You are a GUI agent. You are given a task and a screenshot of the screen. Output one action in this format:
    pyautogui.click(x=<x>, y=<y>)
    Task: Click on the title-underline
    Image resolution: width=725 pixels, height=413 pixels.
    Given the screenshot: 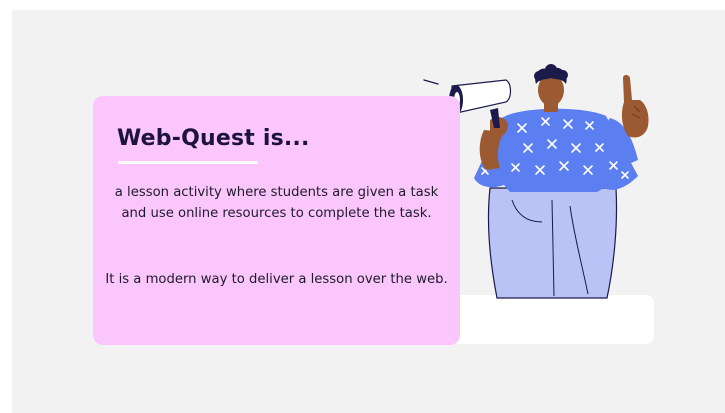 What is the action you would take?
    pyautogui.click(x=188, y=162)
    